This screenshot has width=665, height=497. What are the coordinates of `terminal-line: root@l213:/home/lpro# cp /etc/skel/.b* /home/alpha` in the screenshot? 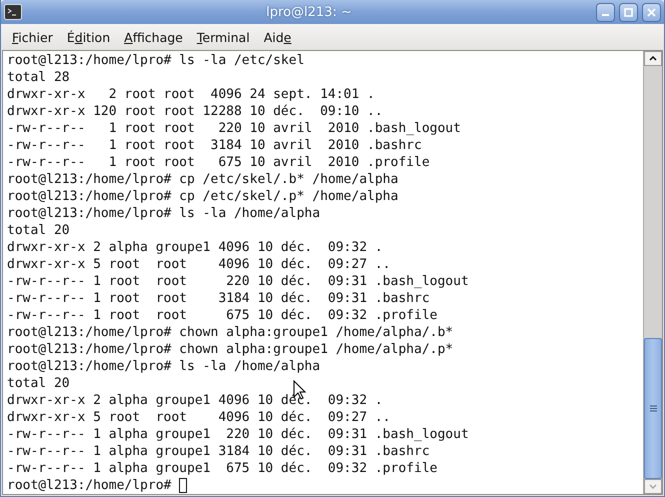 It's located at (202, 179).